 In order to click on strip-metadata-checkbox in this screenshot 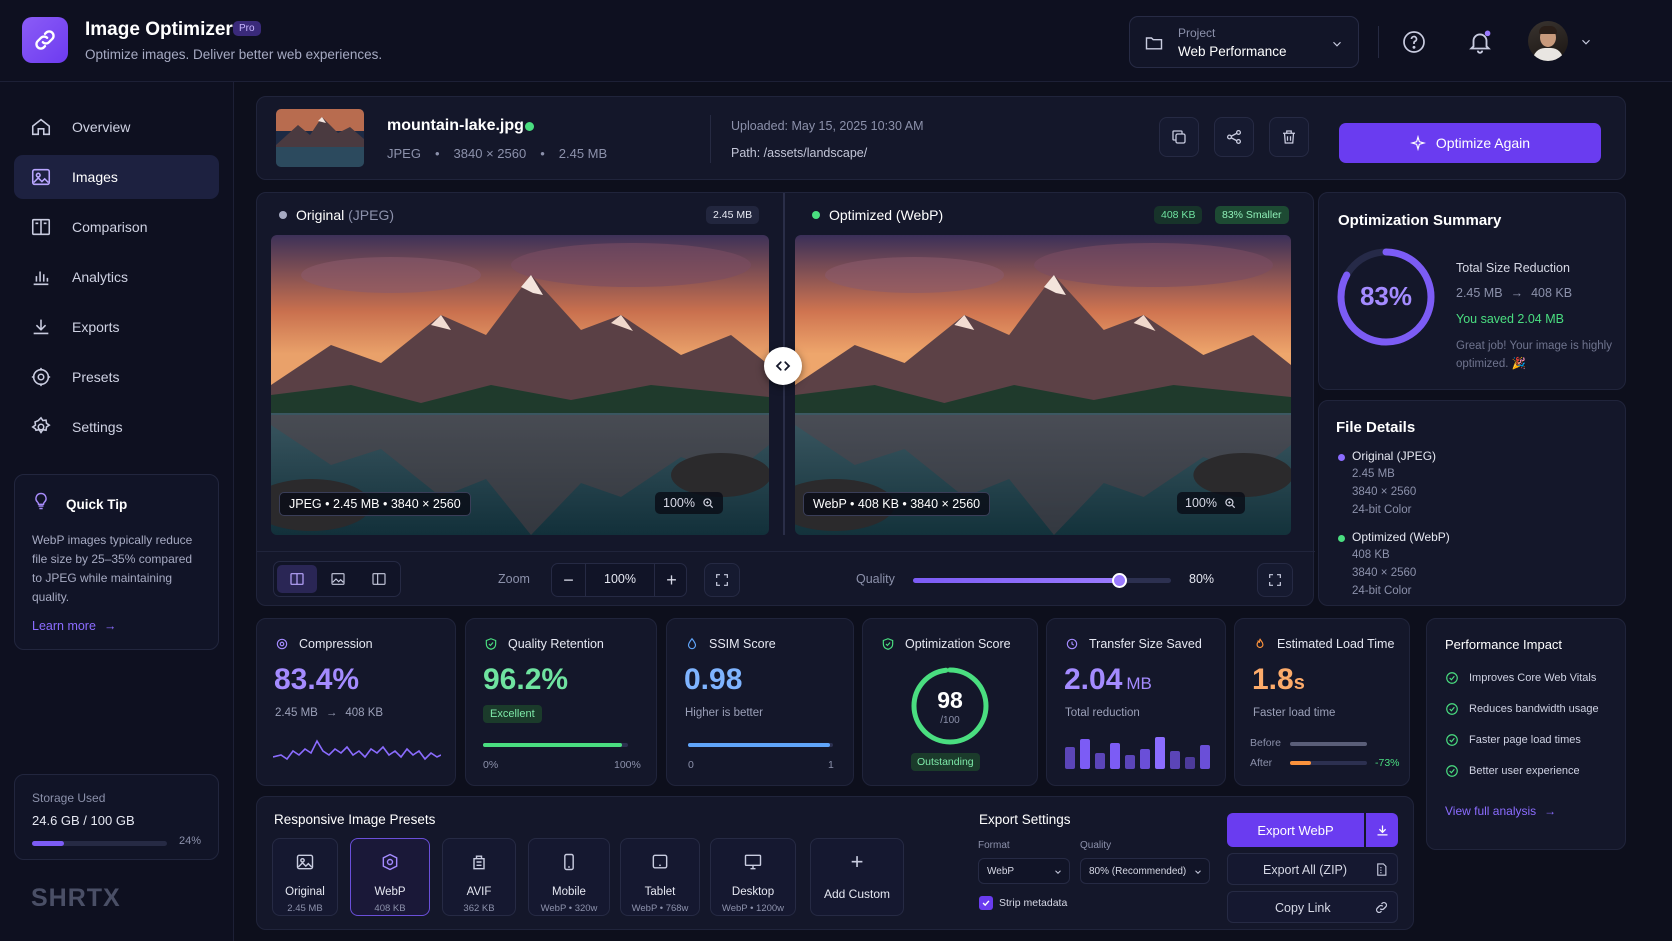, I will do `click(986, 903)`.